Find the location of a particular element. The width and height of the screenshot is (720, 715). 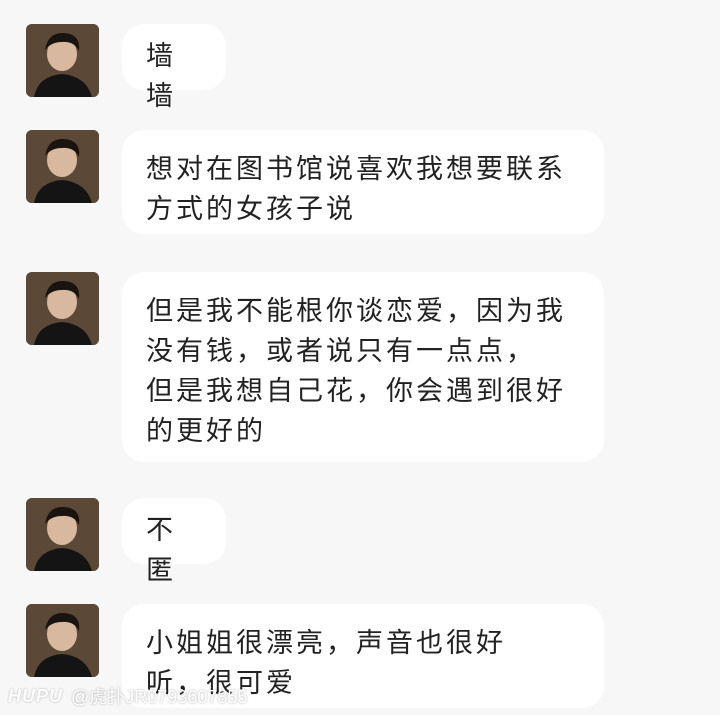

watermark-handle: @虎扑JR0793607855 is located at coordinates (159, 697).